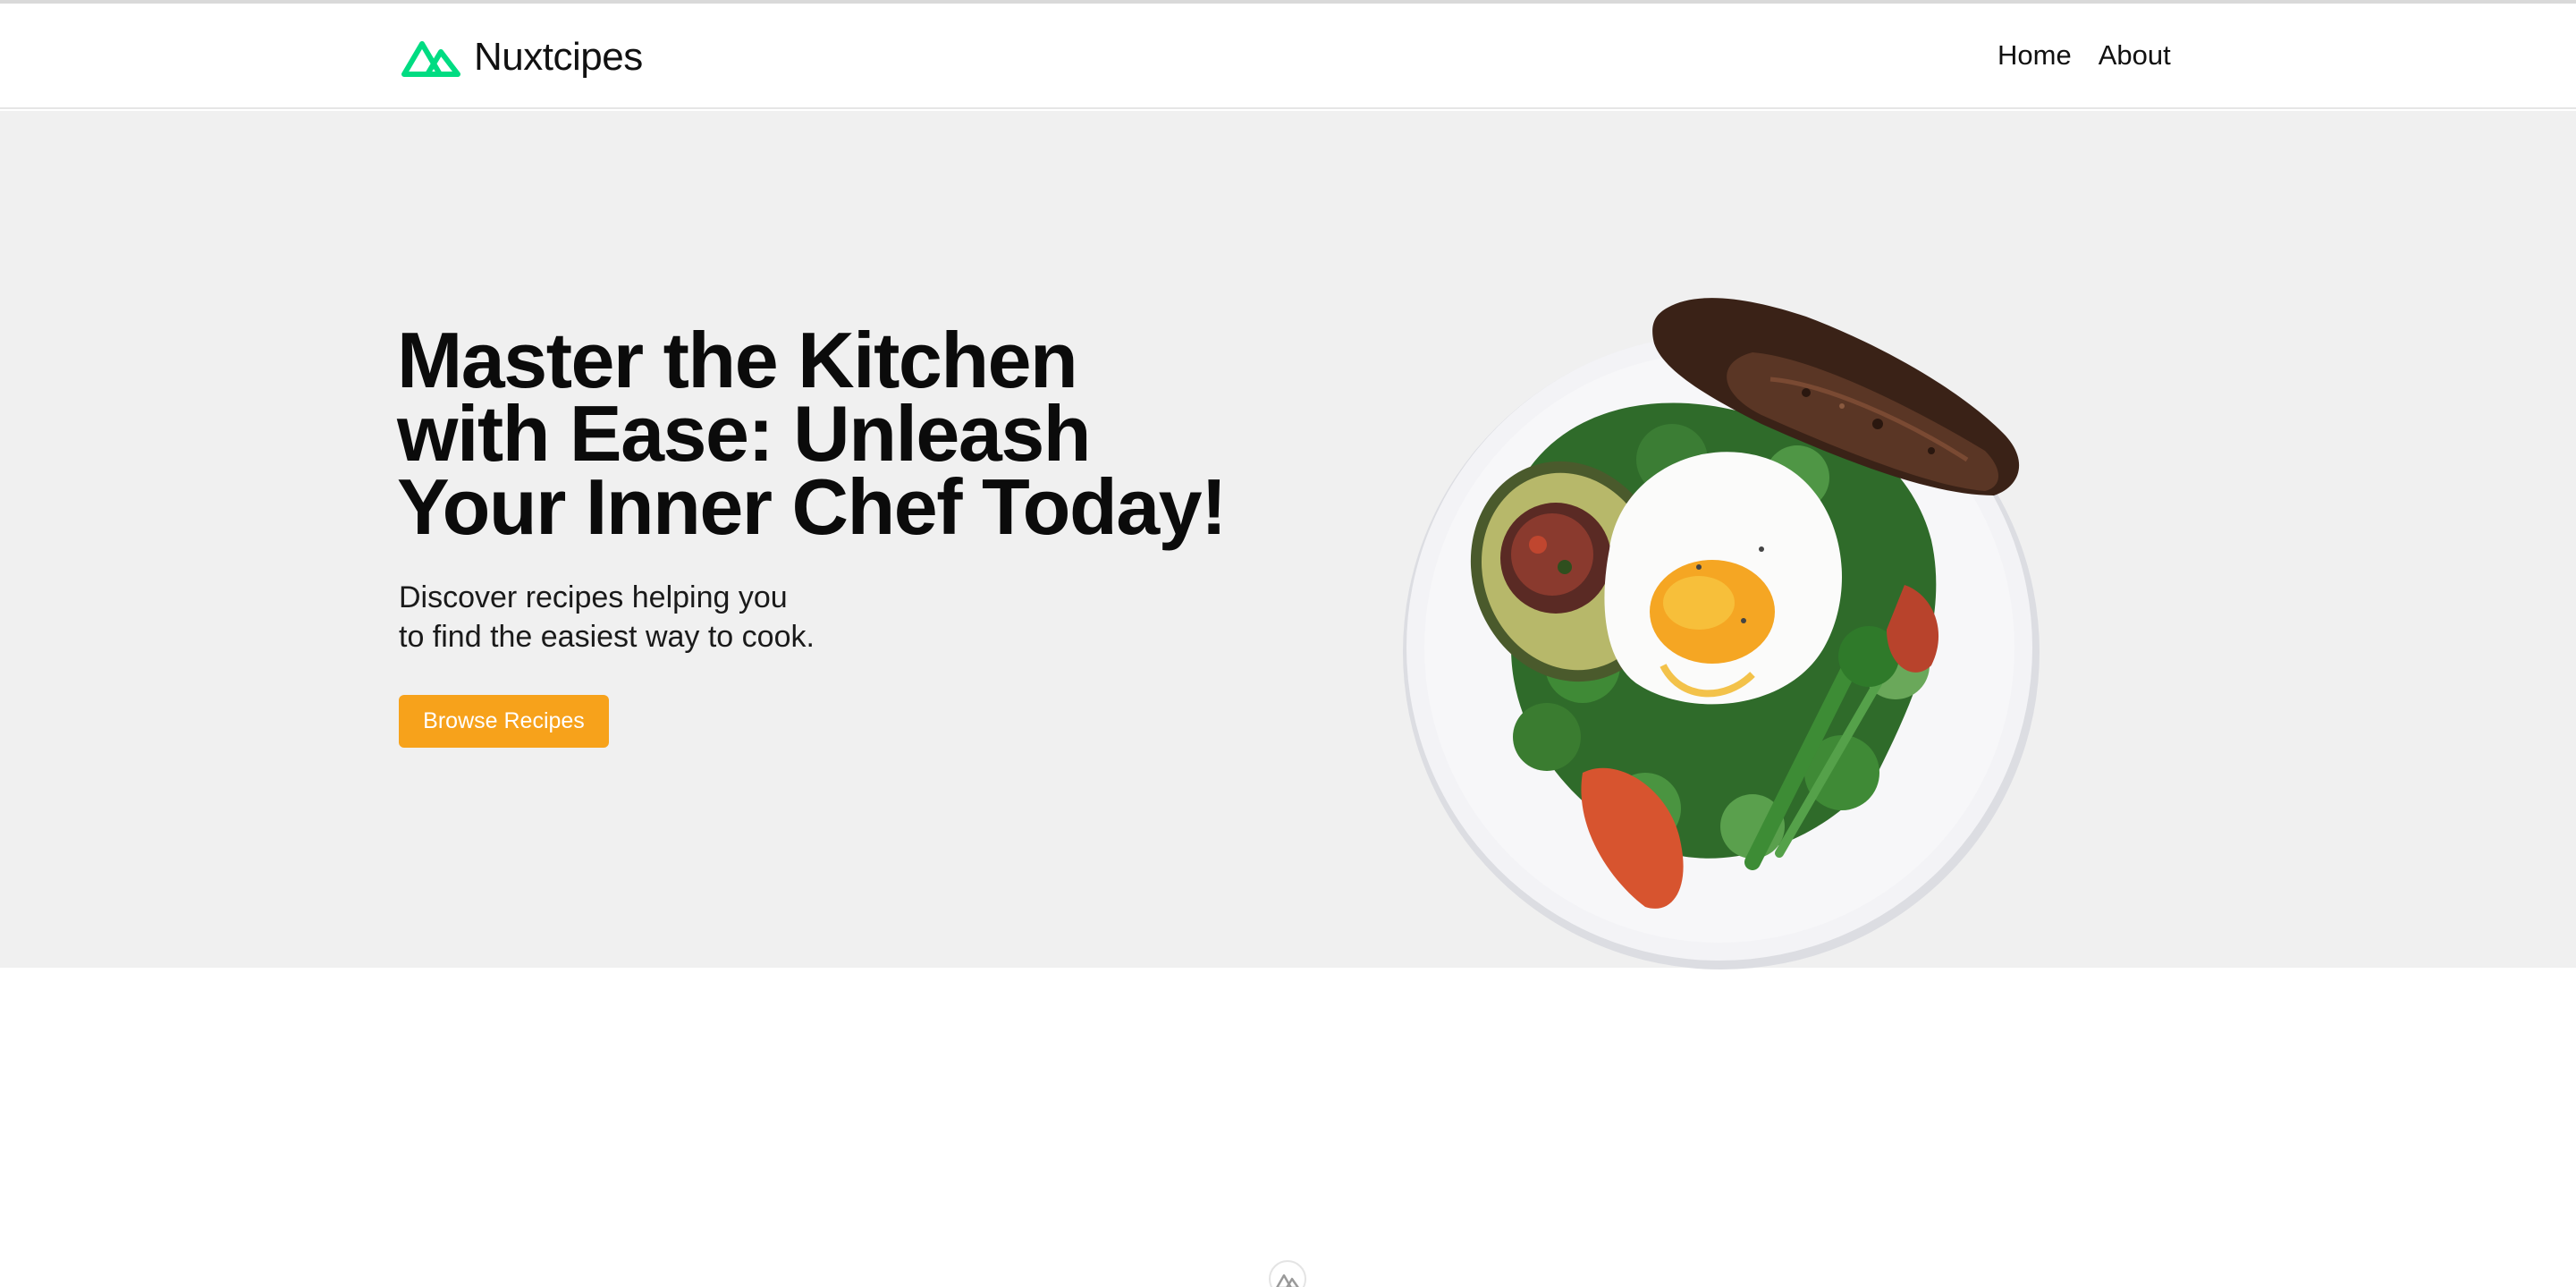 This screenshot has width=2576, height=1287. What do you see at coordinates (1721, 633) in the screenshot?
I see `hero-food-image` at bounding box center [1721, 633].